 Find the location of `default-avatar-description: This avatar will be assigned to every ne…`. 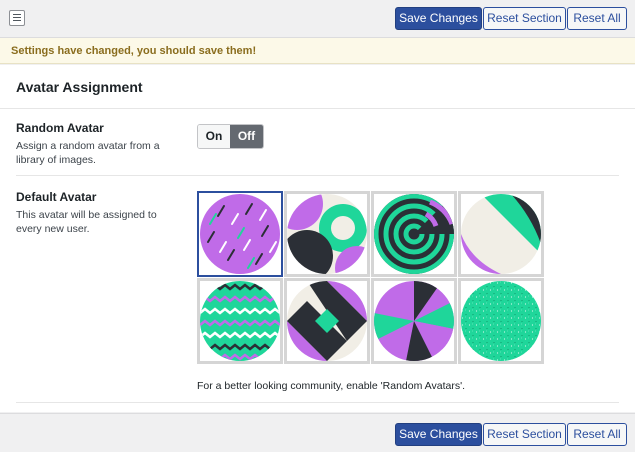

default-avatar-description: This avatar will be assigned to every ne… is located at coordinates (86, 222).